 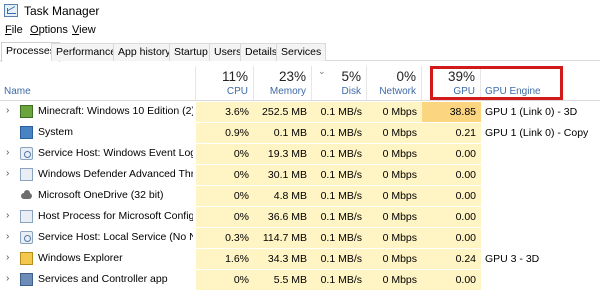 What do you see at coordinates (103, 279) in the screenshot?
I see `process-name: Services and Controller app` at bounding box center [103, 279].